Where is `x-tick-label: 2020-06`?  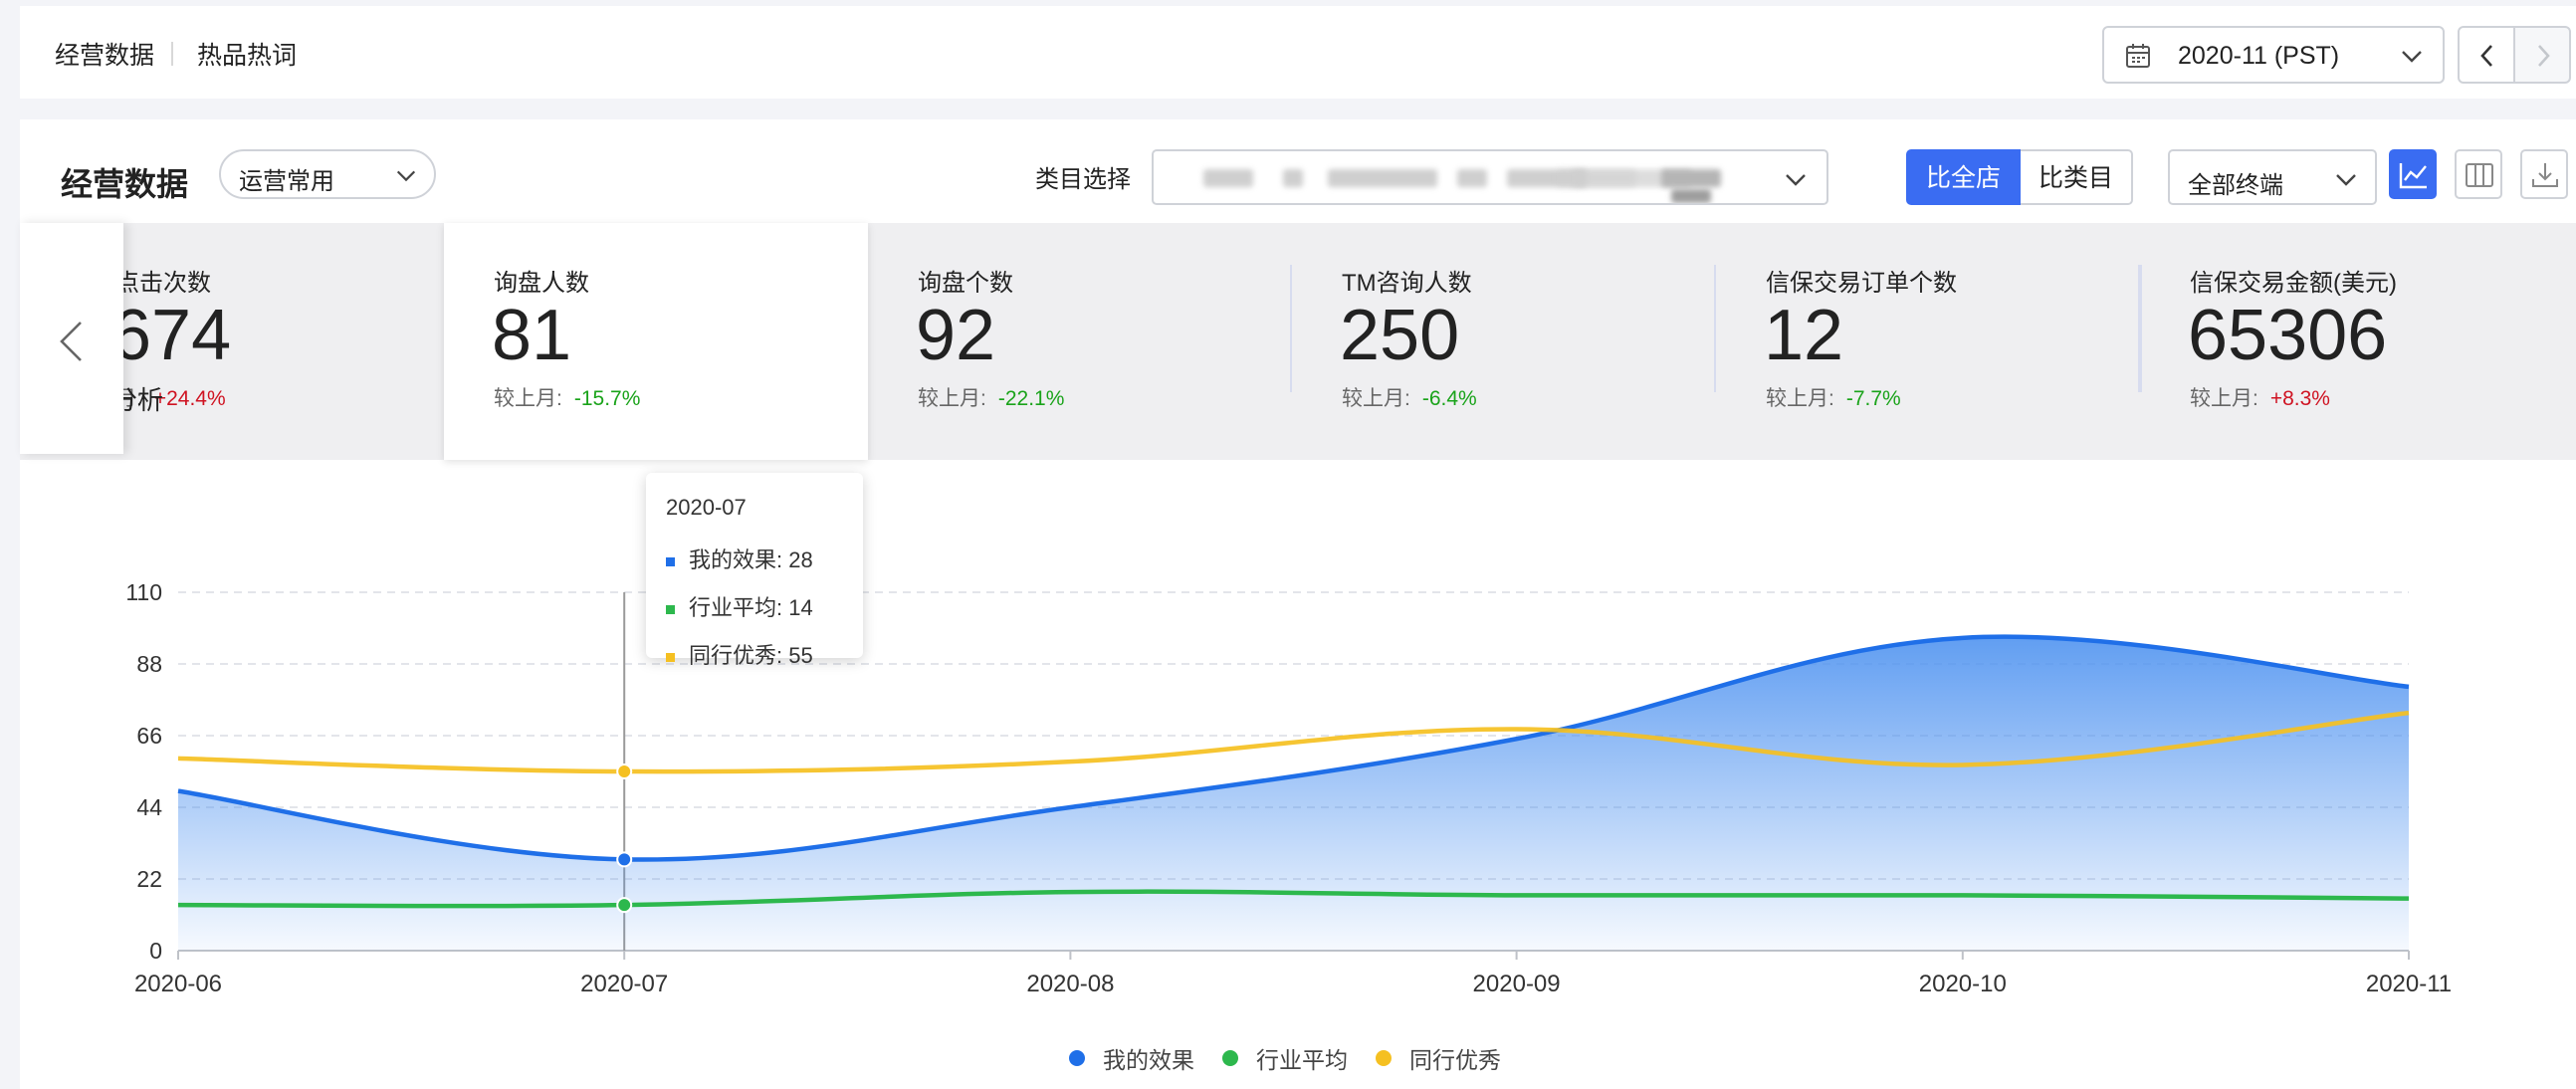
x-tick-label: 2020-06 is located at coordinates (178, 984).